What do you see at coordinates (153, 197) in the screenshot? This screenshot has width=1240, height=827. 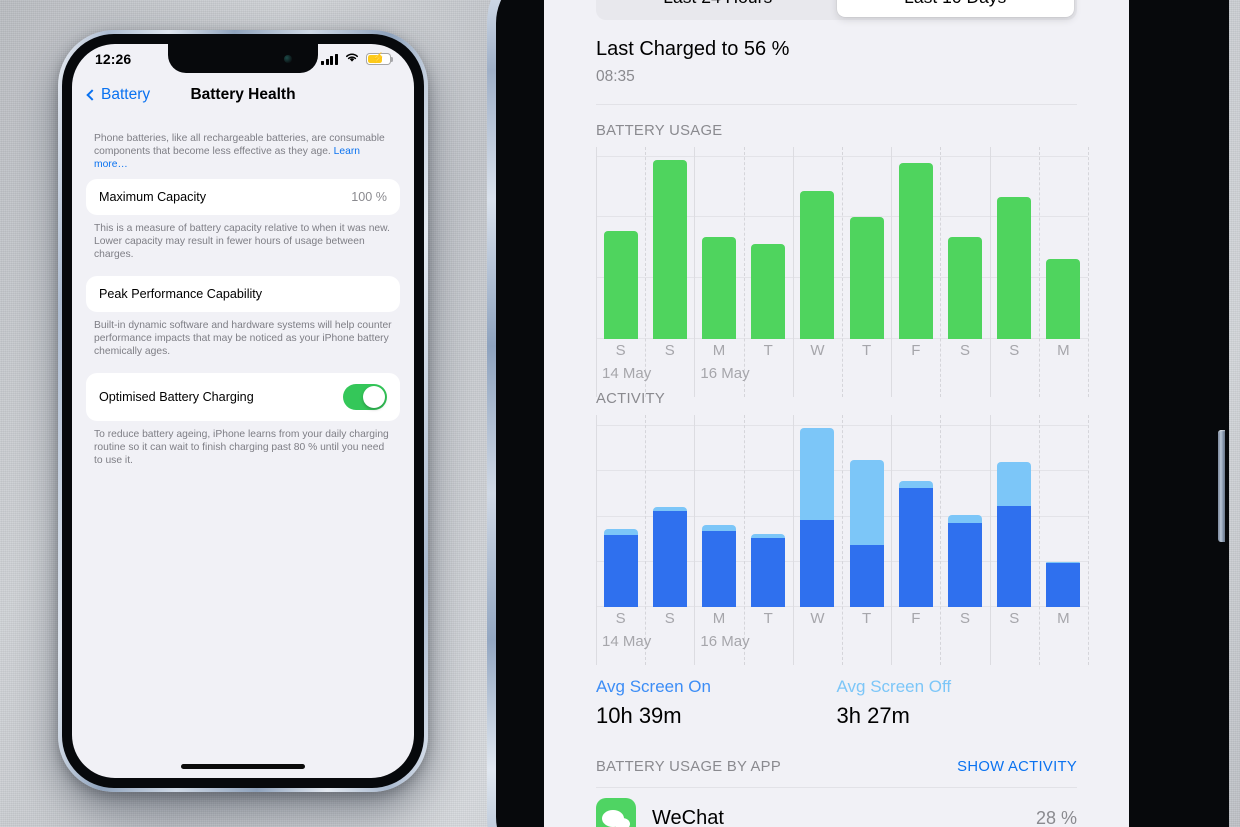 I see `maximum-capacity-label: Maximum Capacity` at bounding box center [153, 197].